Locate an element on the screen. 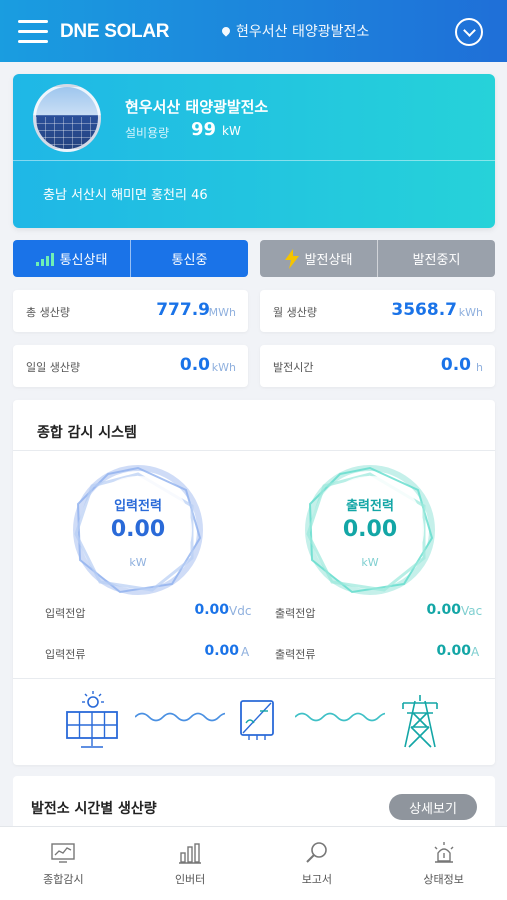  output-power-value: 0.00 is located at coordinates (370, 529).